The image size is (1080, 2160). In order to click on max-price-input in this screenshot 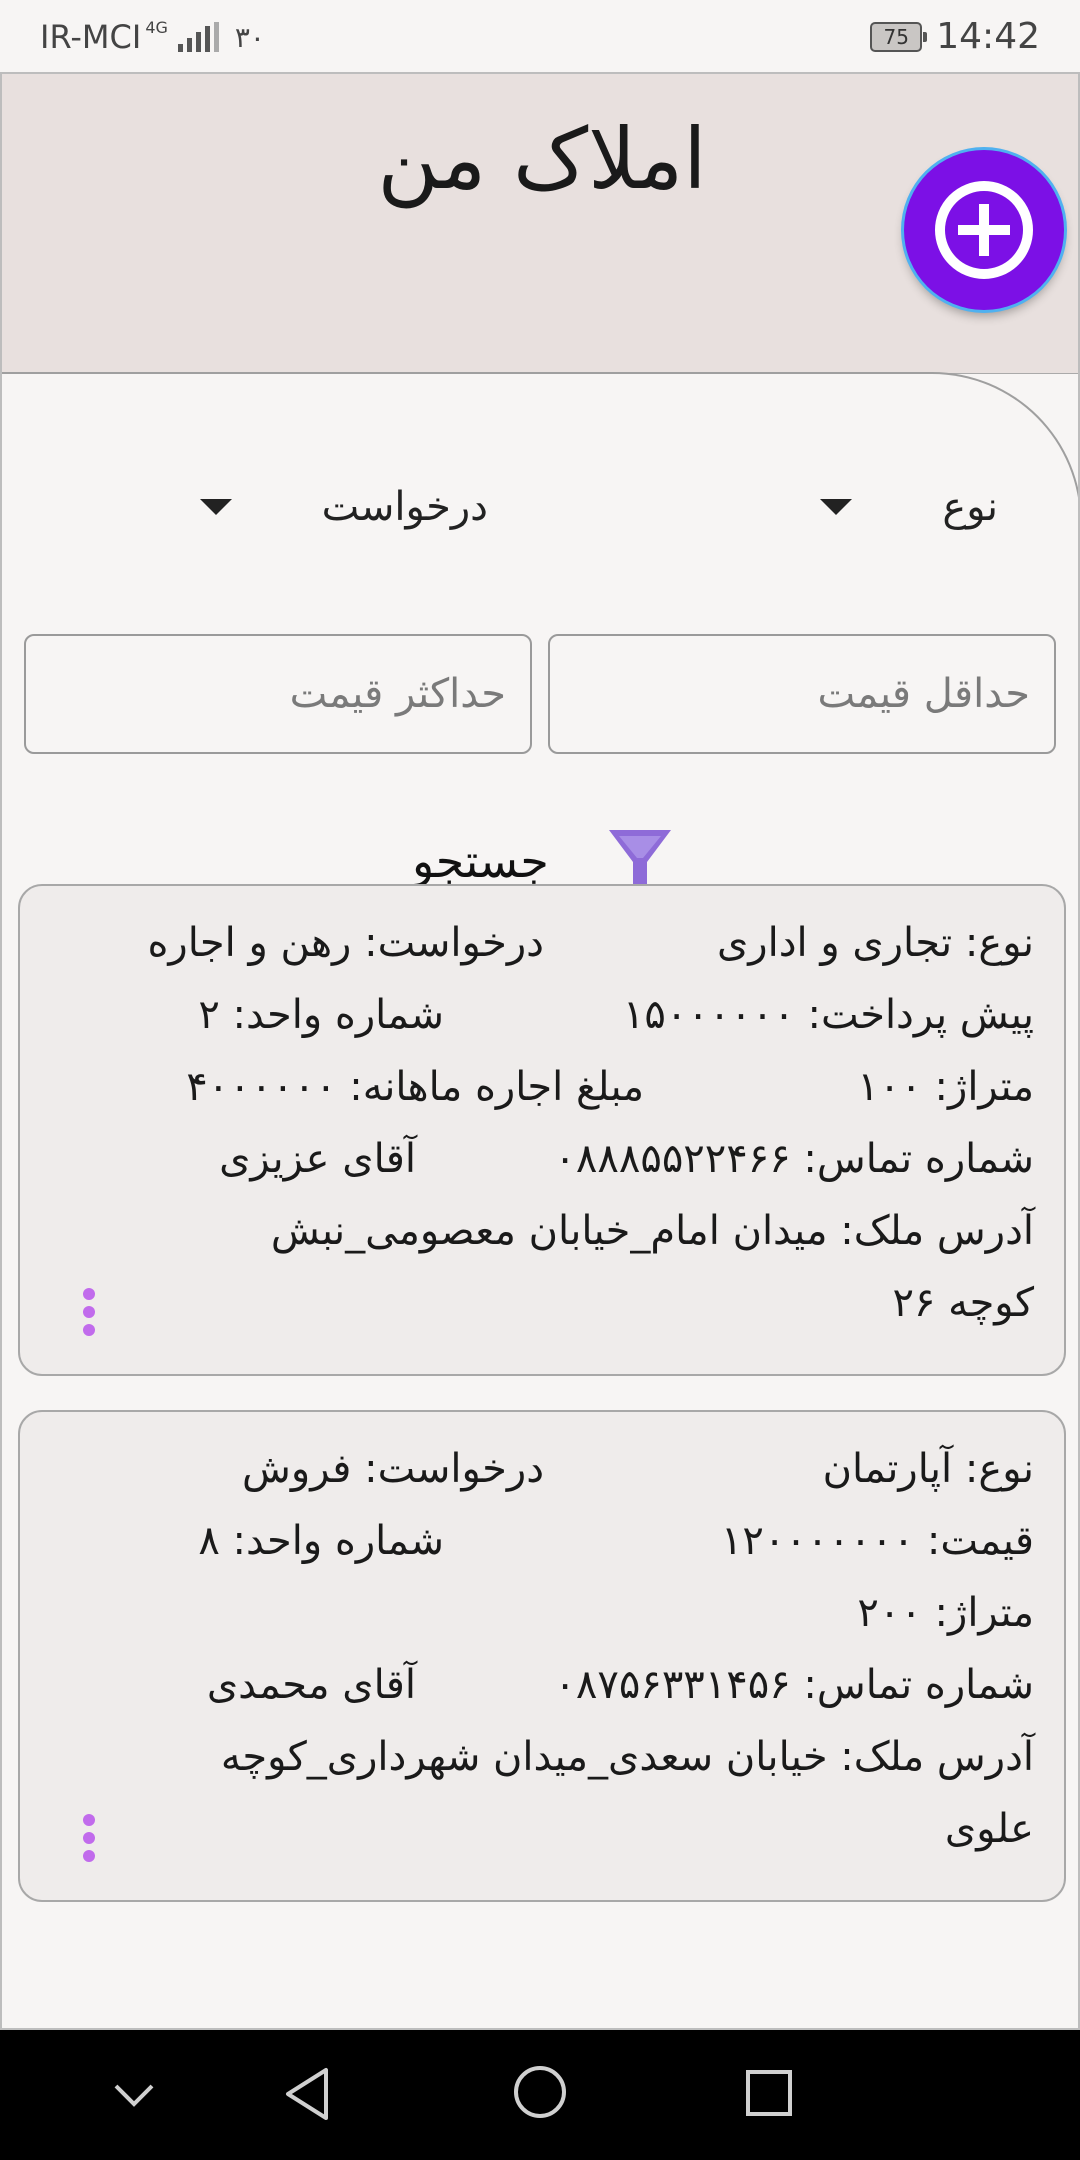, I will do `click(278, 694)`.